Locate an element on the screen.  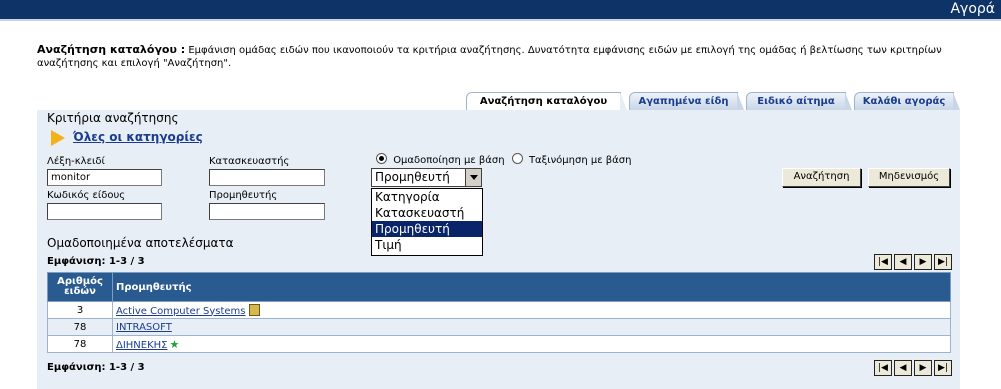
group-by-dropdown-list: Κατηγορία Κατασκευαστή Προμηθευτή Τιμή is located at coordinates (427, 222).